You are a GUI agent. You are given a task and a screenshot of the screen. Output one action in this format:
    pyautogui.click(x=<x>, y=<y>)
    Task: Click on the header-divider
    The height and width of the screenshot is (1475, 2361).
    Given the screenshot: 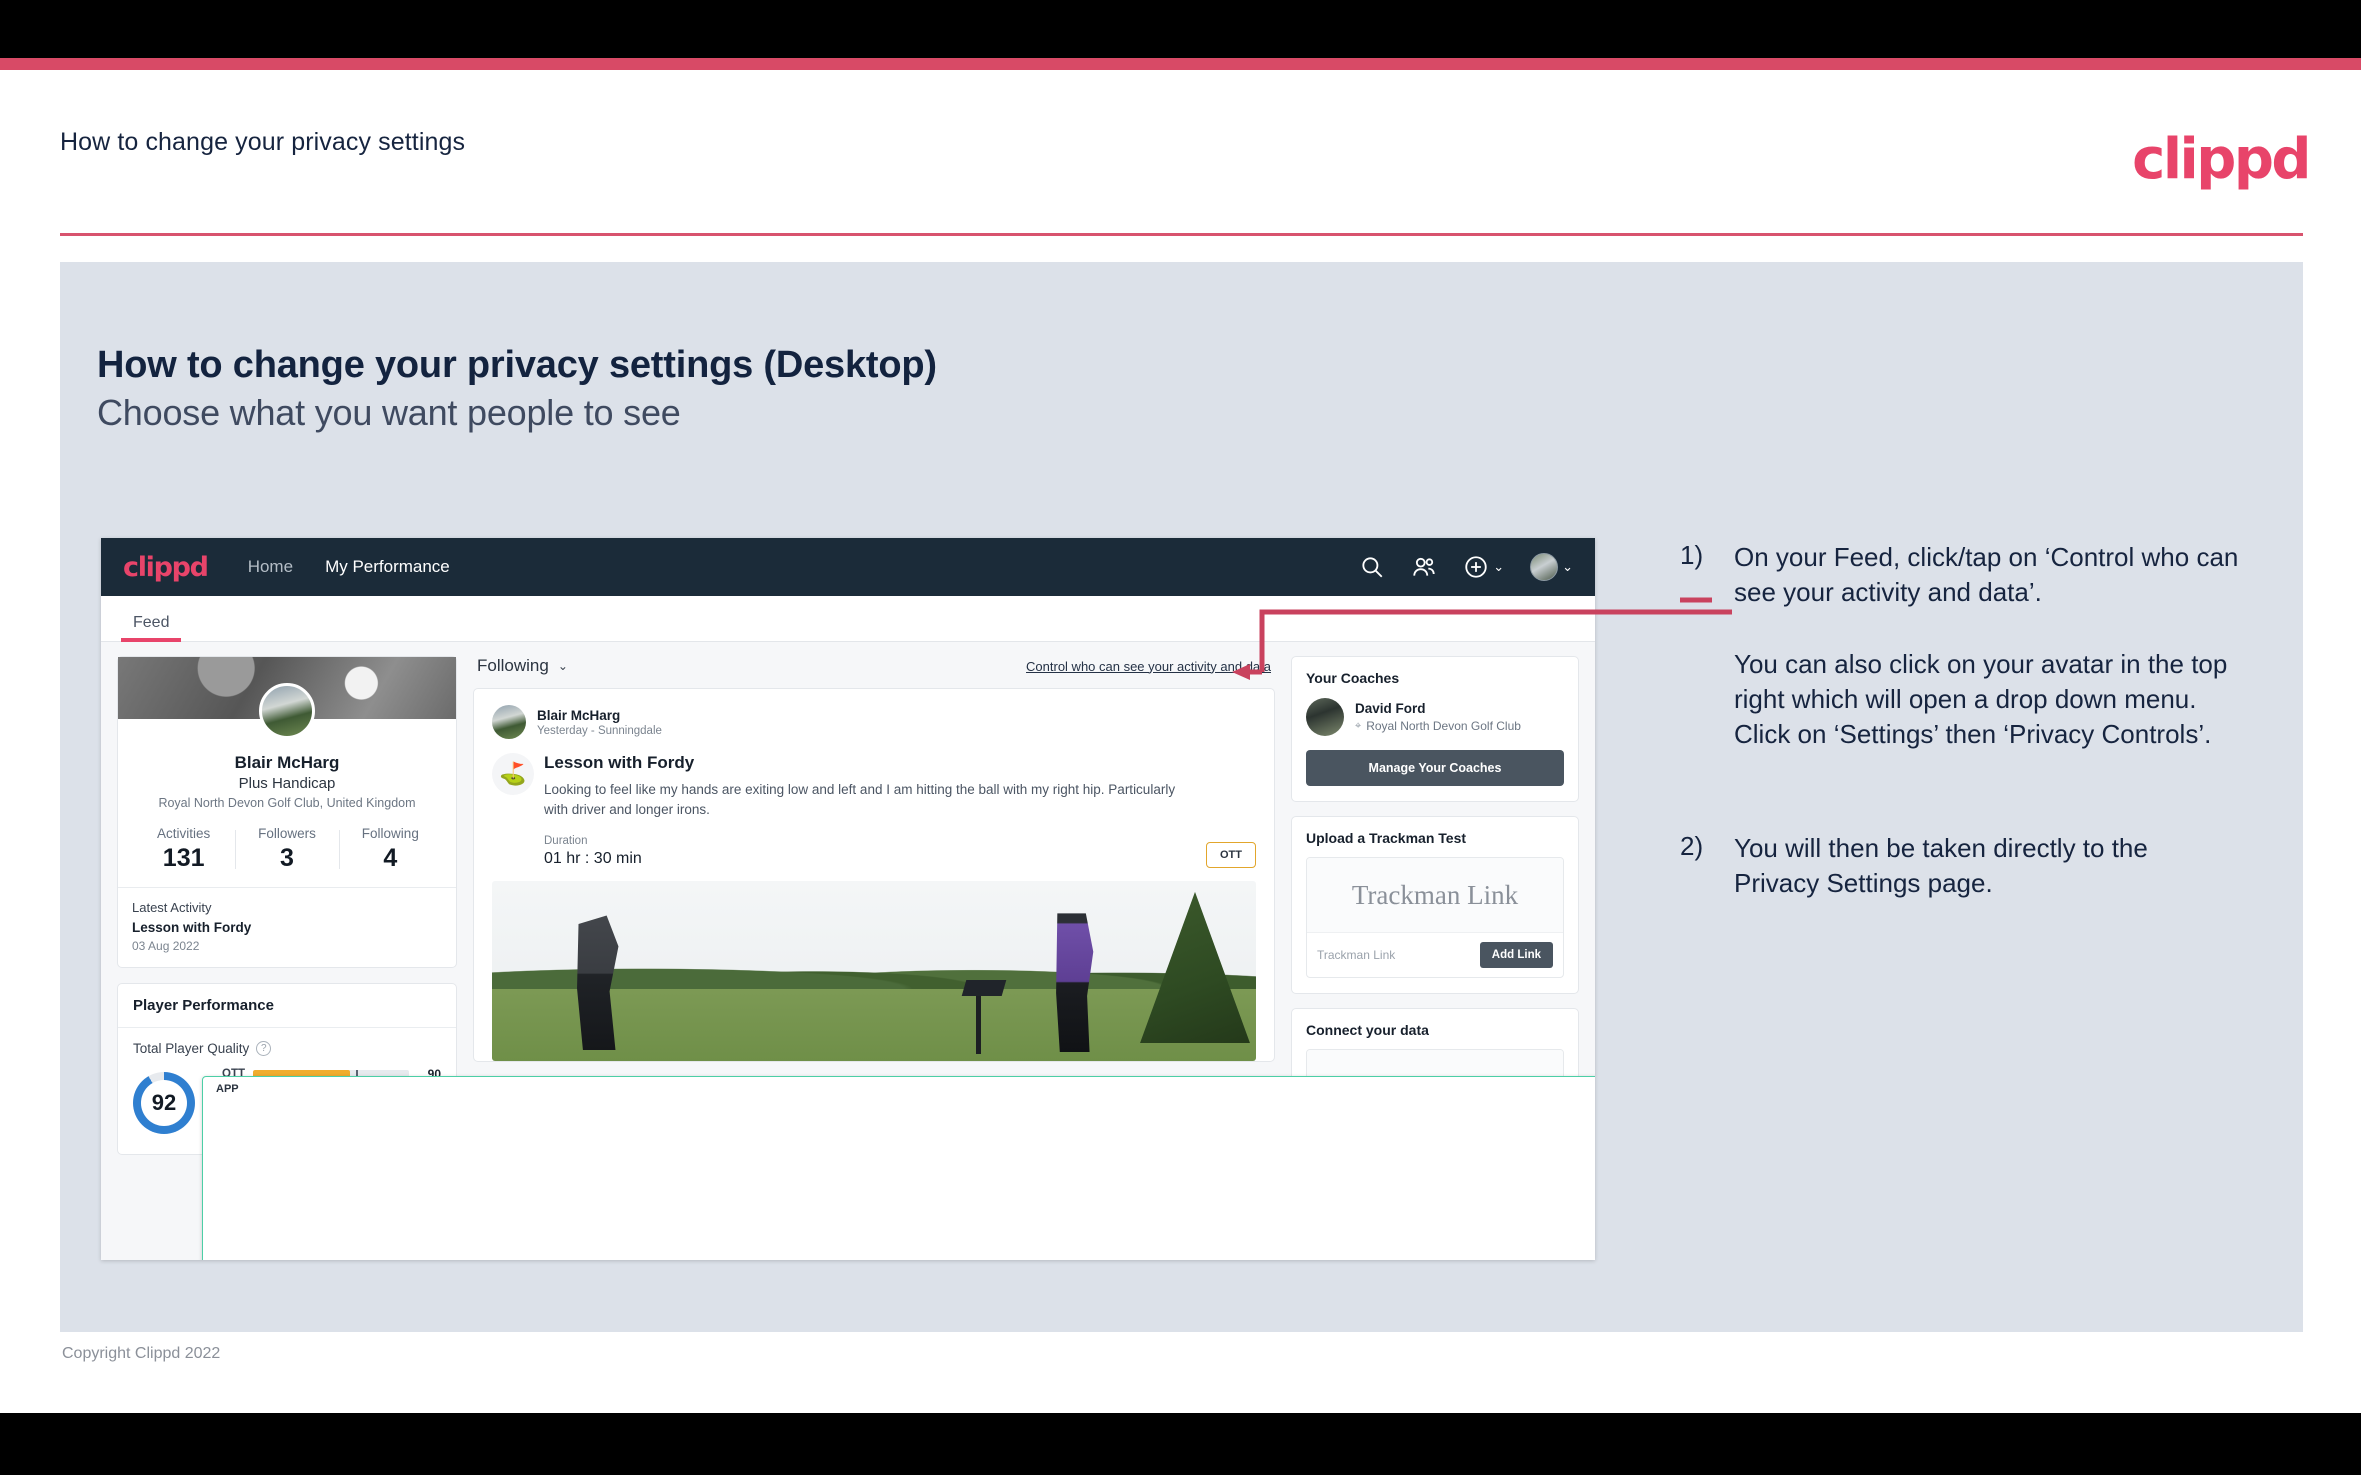 What is the action you would take?
    pyautogui.click(x=1181, y=234)
    